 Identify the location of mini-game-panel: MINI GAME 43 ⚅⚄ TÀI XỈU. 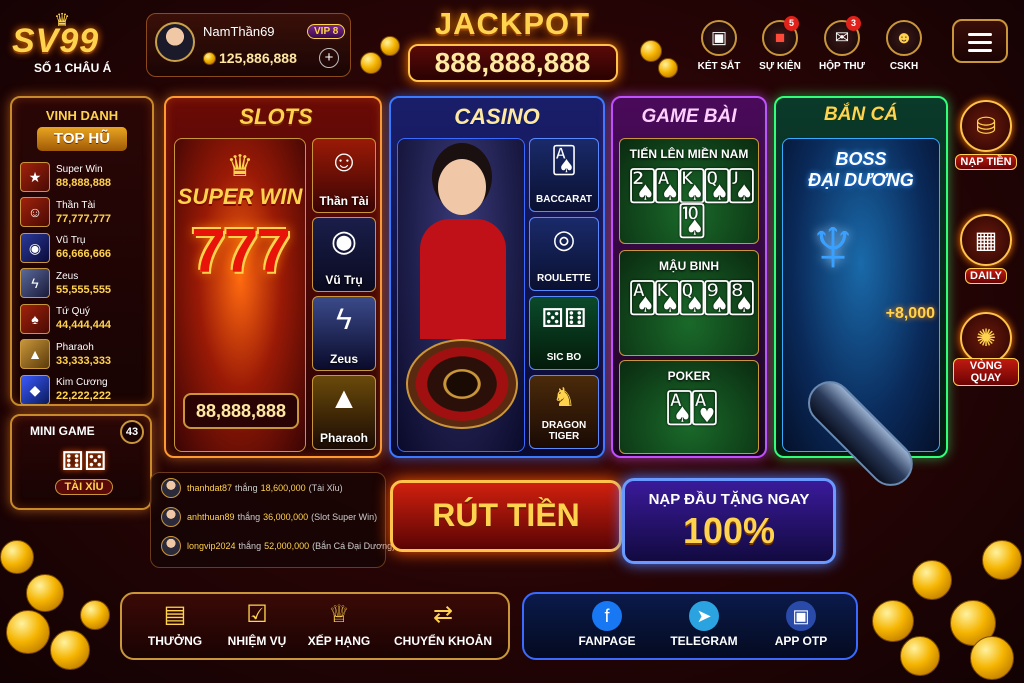
(81, 462).